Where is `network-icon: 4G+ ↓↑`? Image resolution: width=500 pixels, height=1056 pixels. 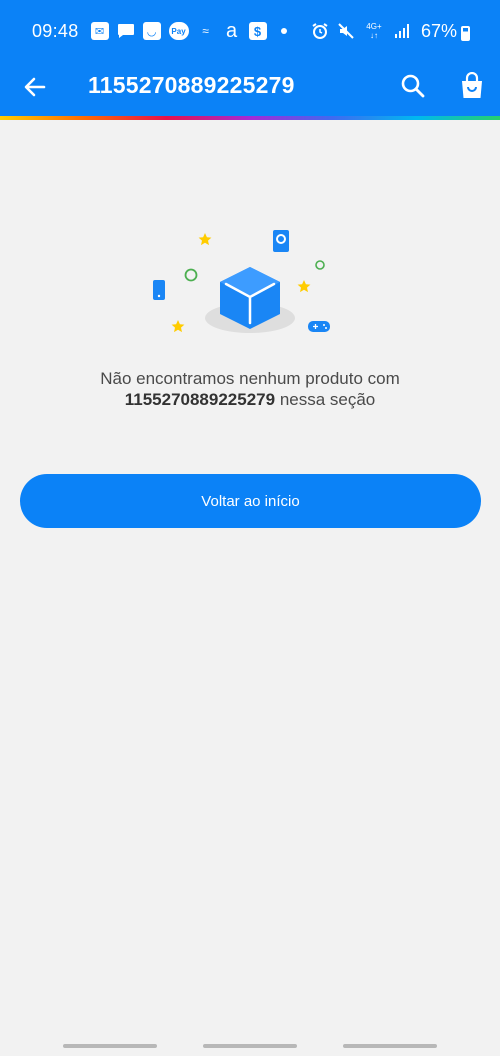
network-icon: 4G+ ↓↑ is located at coordinates (374, 31).